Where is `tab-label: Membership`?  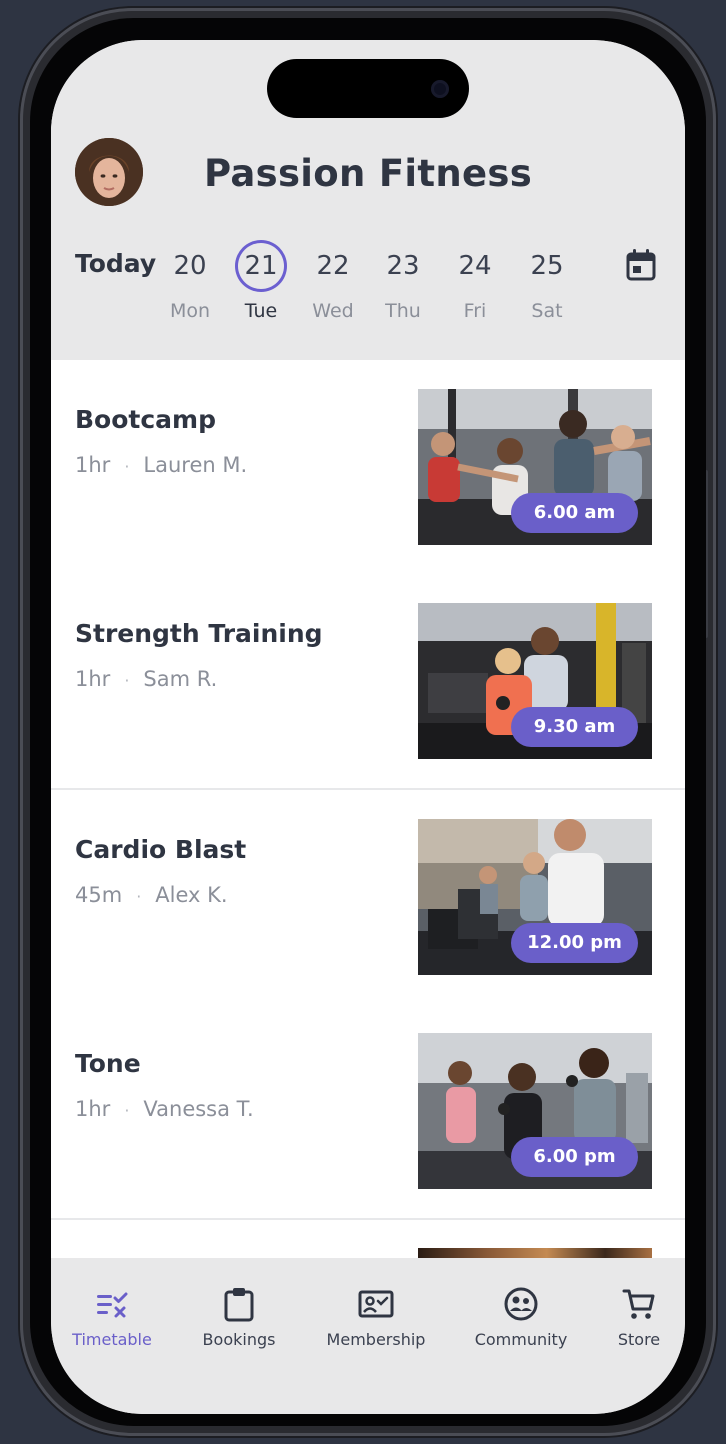
tab-label: Membership is located at coordinates (376, 1339).